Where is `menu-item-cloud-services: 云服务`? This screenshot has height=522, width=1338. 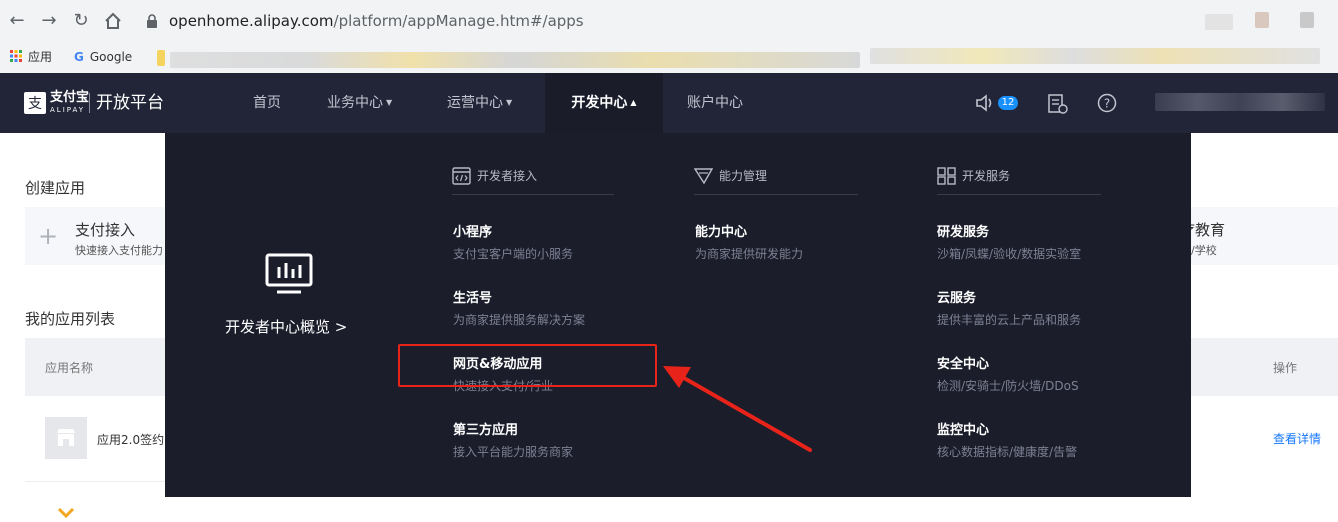
menu-item-cloud-services: 云服务 is located at coordinates (956, 296).